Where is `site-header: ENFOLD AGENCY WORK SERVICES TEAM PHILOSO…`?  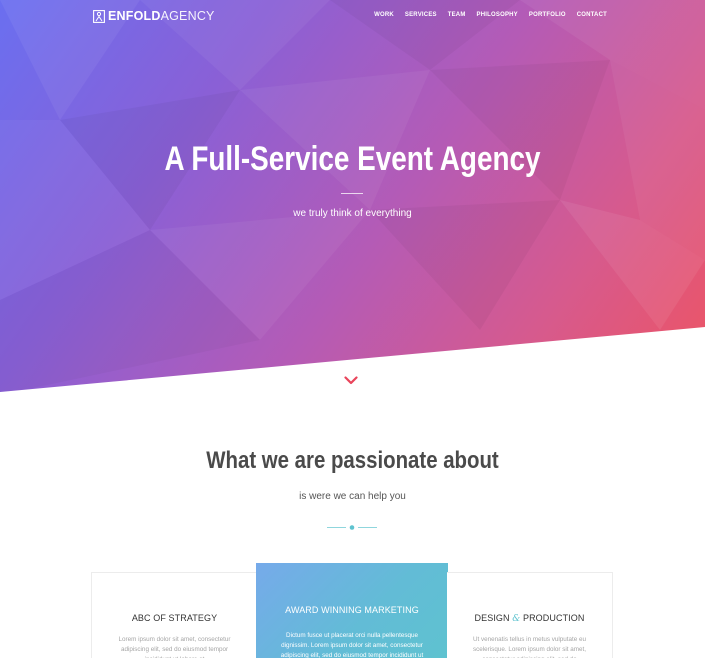
site-header: ENFOLD AGENCY WORK SERVICES TEAM PHILOSO… is located at coordinates (352, 17).